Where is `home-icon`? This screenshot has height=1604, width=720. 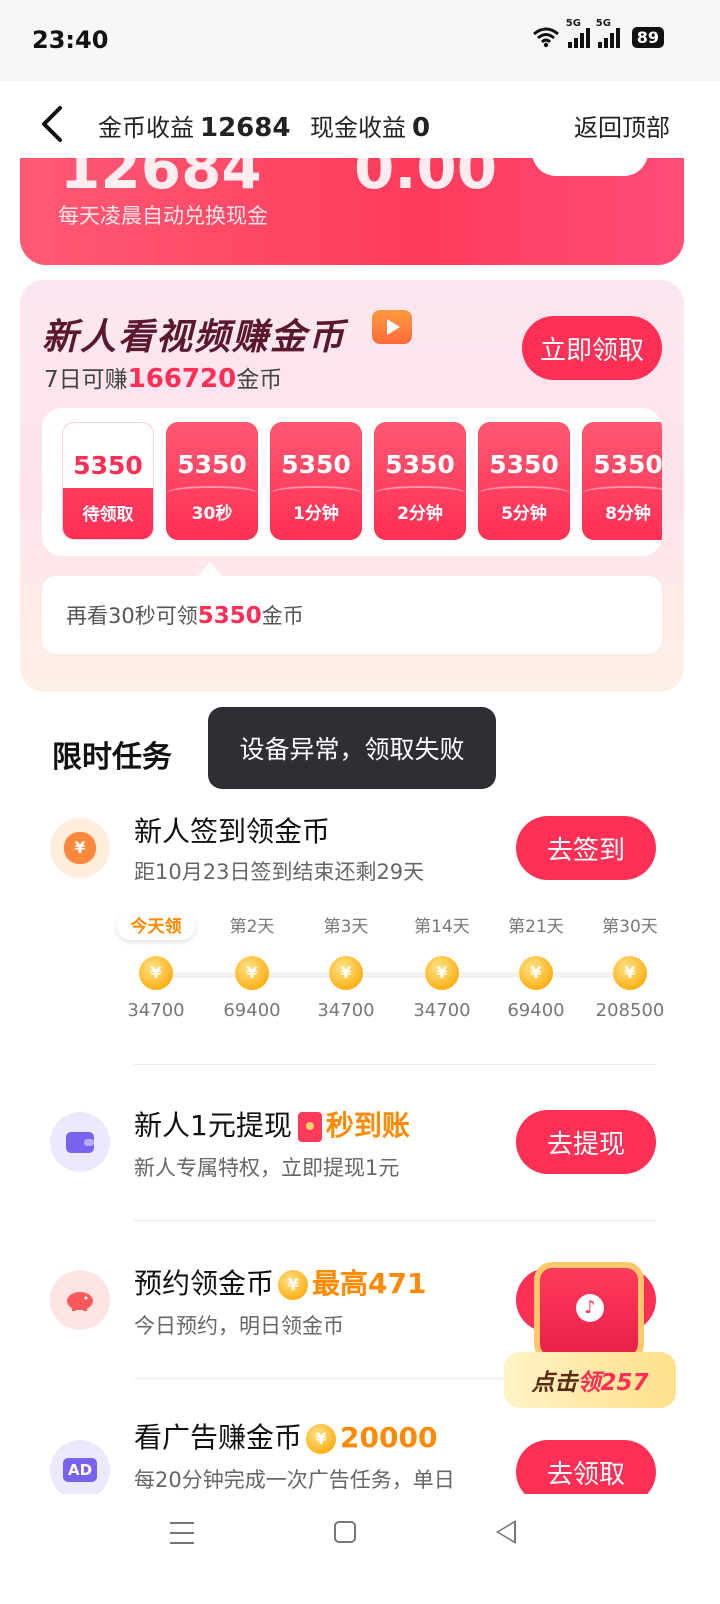
home-icon is located at coordinates (345, 1532).